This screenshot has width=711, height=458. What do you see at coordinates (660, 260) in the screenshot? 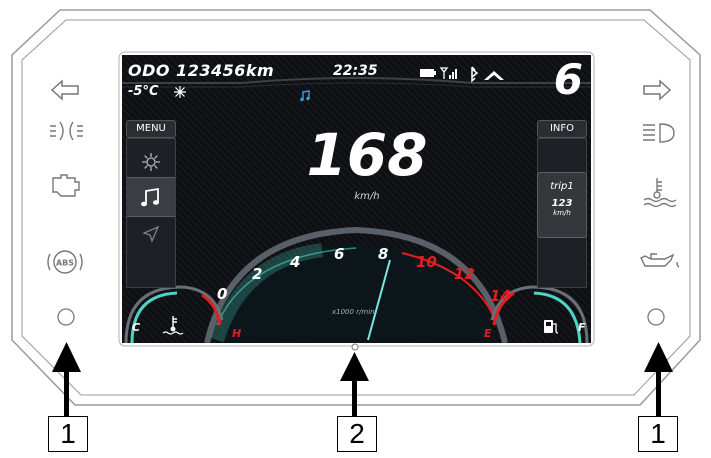
I see `oil-pressure-icon` at bounding box center [660, 260].